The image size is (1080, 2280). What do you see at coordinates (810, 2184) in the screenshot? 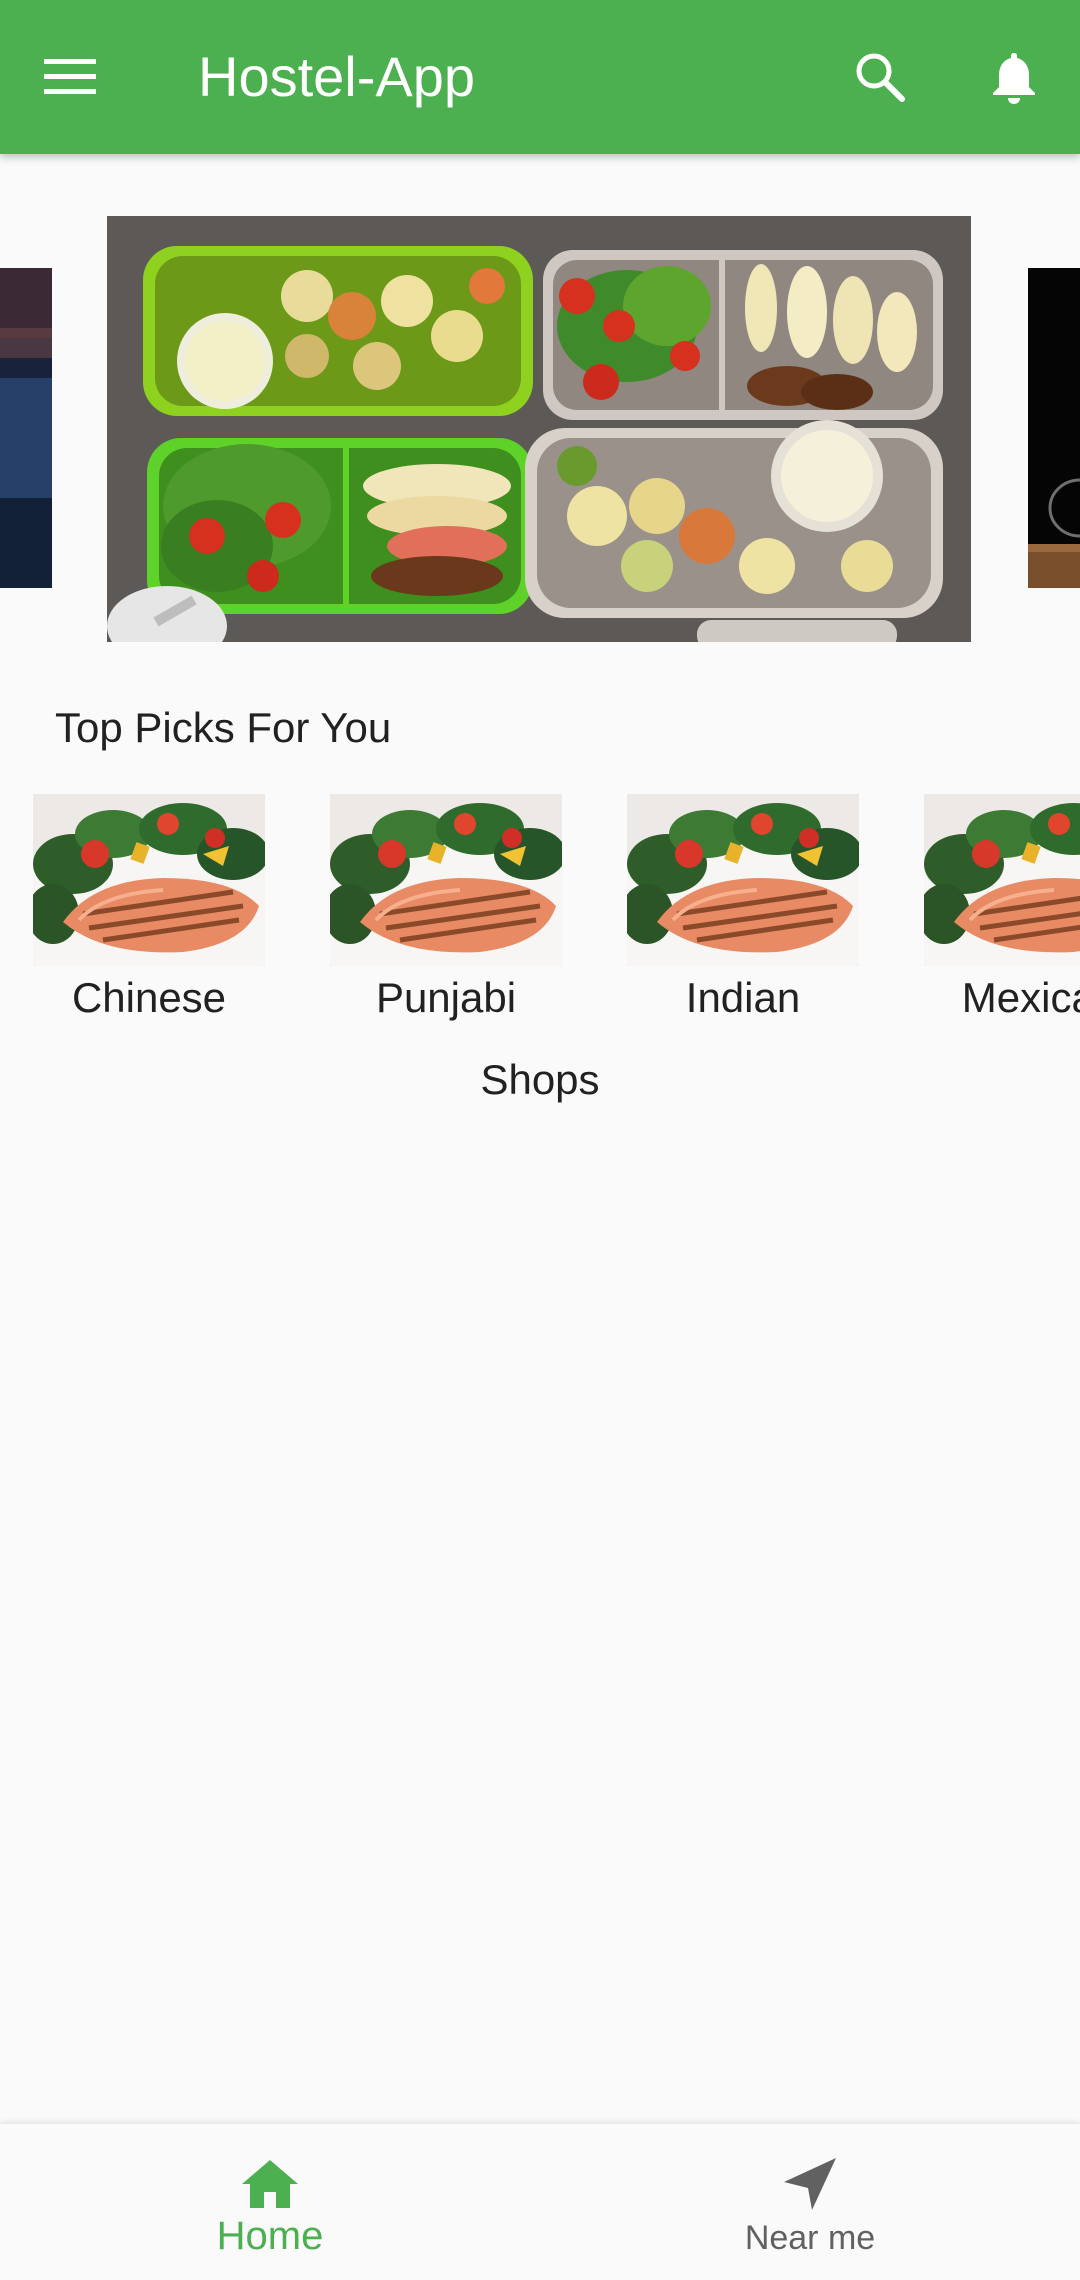
I see `navigation-arrow-icon` at bounding box center [810, 2184].